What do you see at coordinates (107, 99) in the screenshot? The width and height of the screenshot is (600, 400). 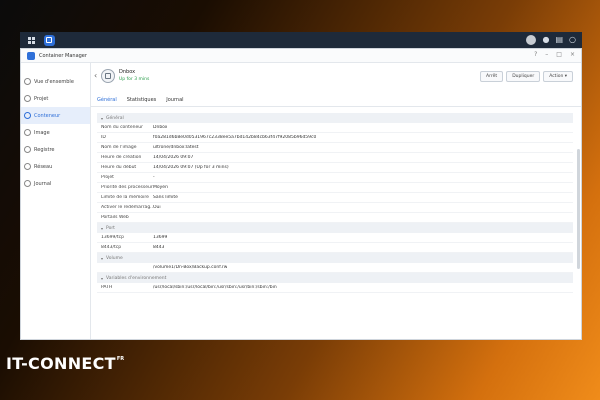 I see `tab-general: Général` at bounding box center [107, 99].